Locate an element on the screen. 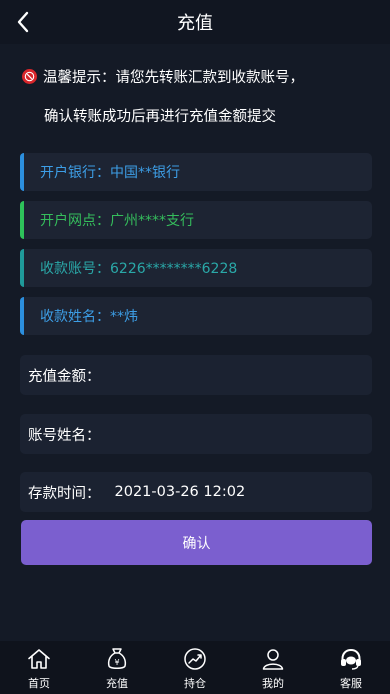 This screenshot has width=390, height=694. amount-field: 充值金额： is located at coordinates (196, 375).